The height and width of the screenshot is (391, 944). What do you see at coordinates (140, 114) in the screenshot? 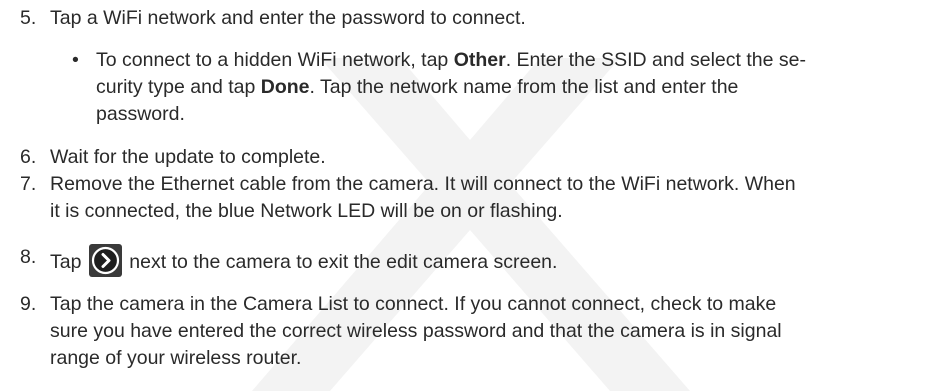
I see `bullet-line-3: password.` at bounding box center [140, 114].